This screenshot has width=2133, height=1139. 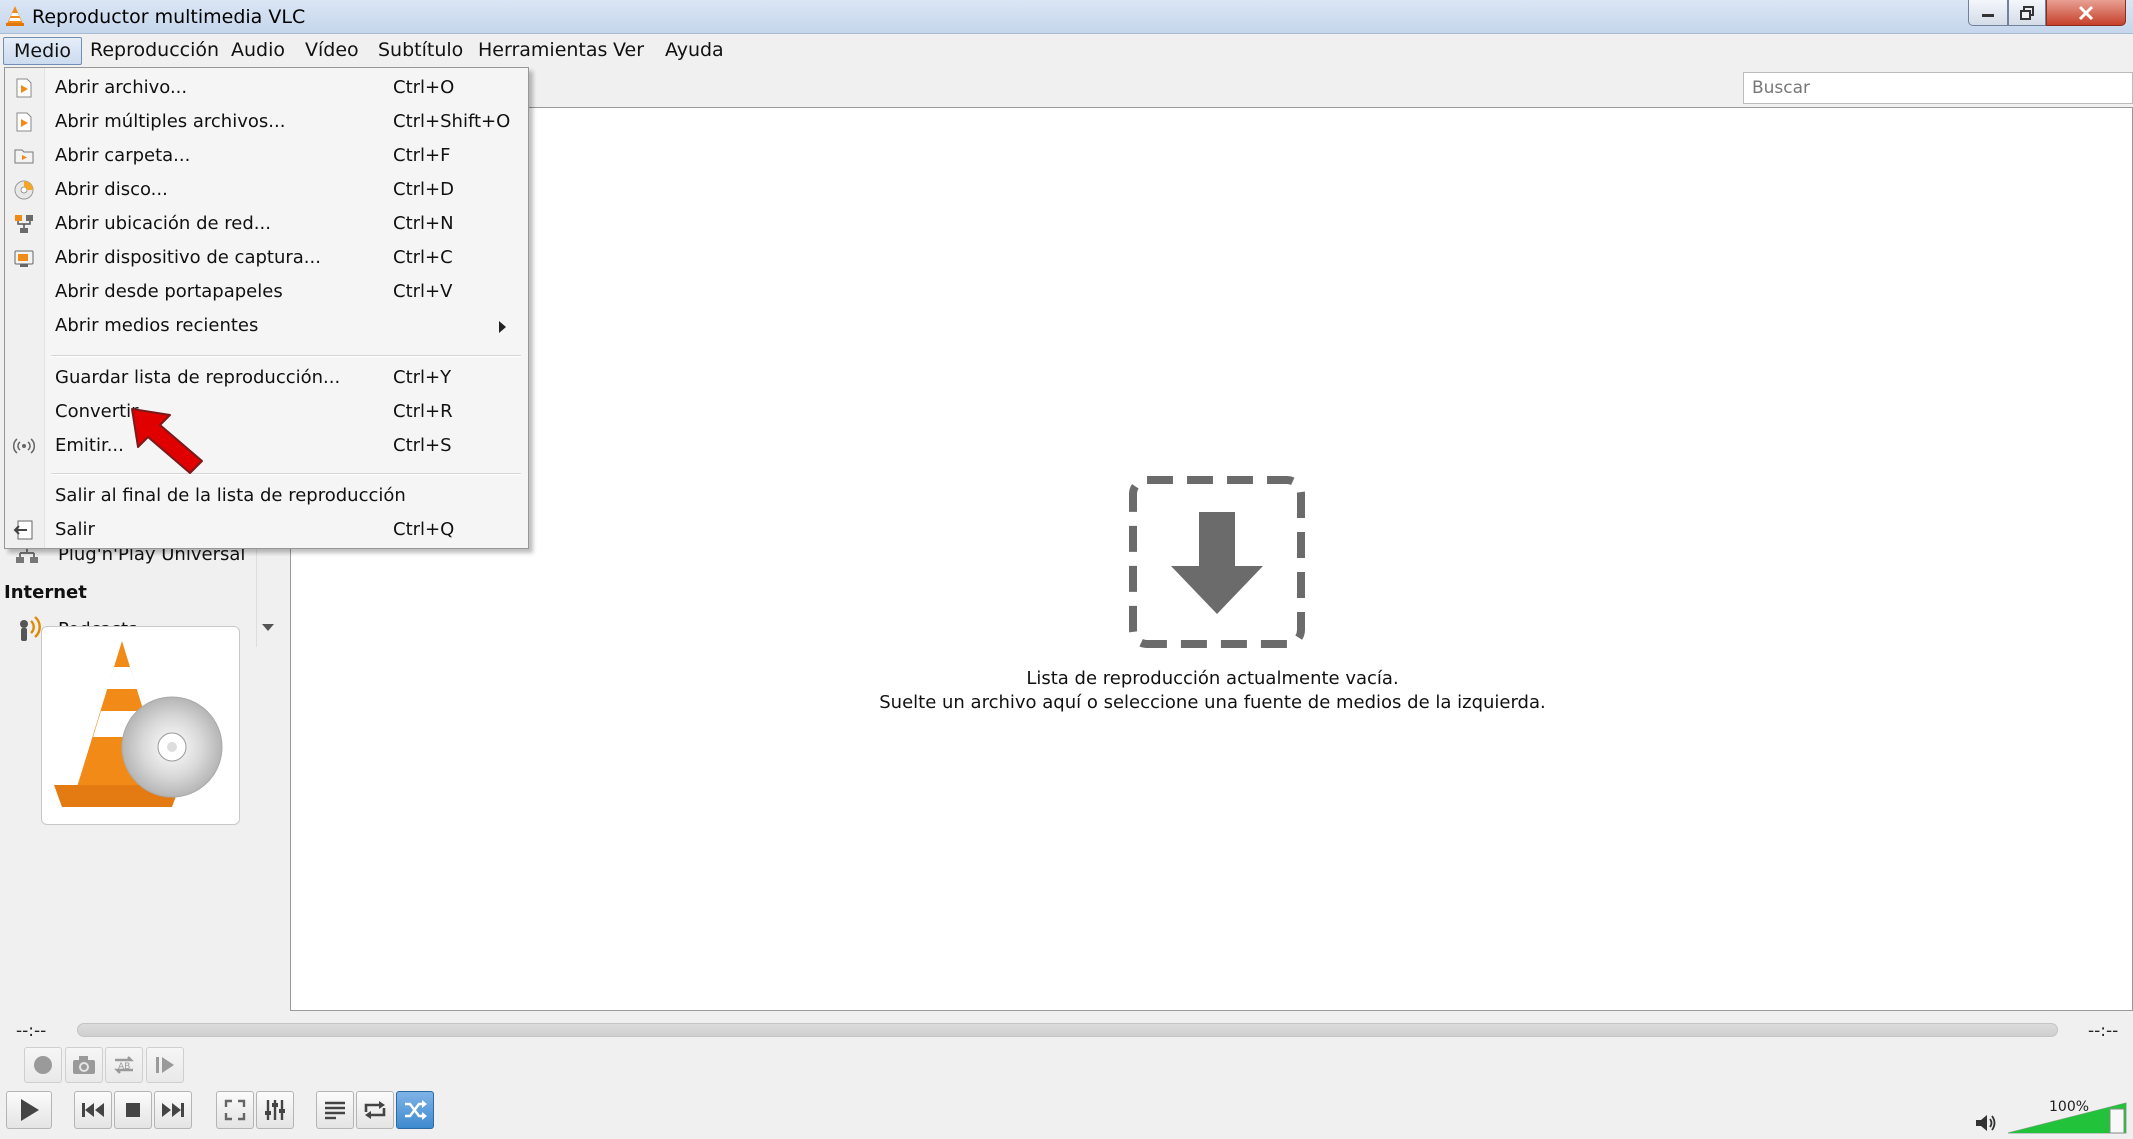 I want to click on close-button, so click(x=2086, y=13).